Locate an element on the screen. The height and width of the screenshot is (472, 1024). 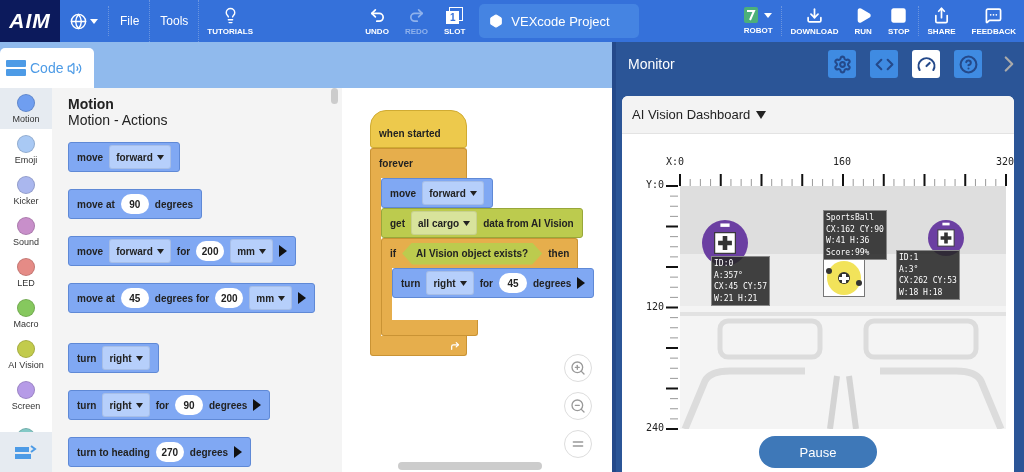
robot-button: ROBOT is located at coordinates (758, 21).